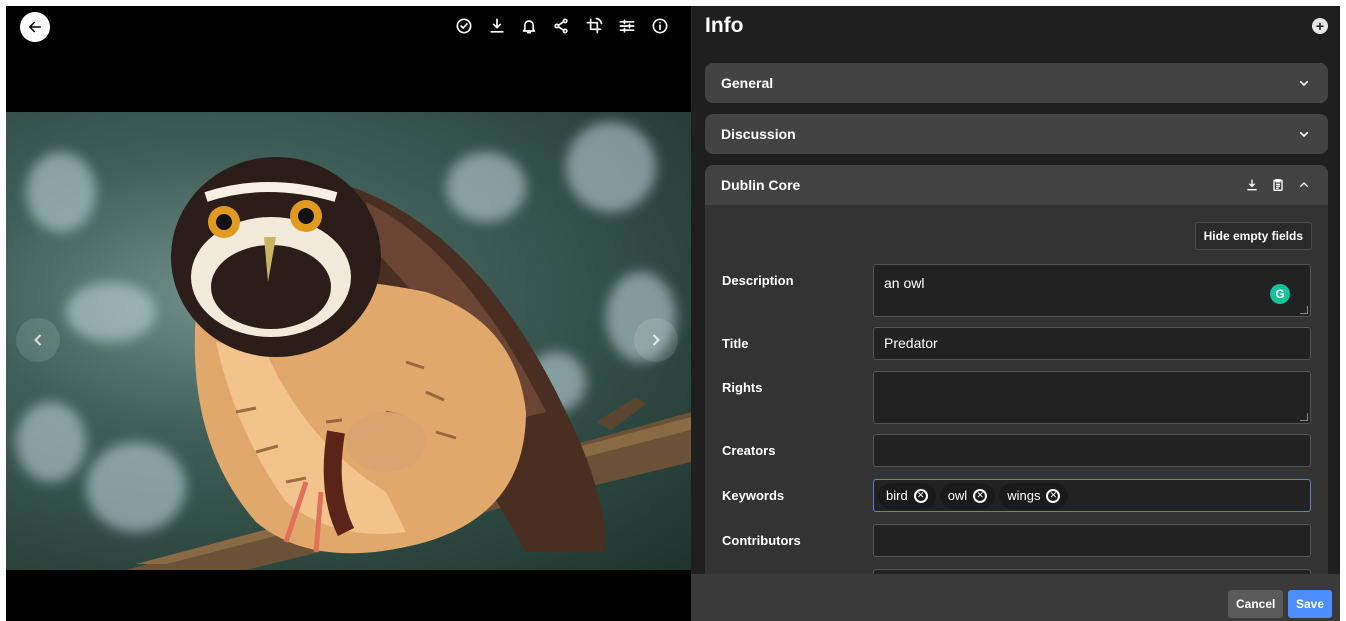 The height and width of the screenshot is (621, 1346). Describe the element at coordinates (1092, 540) in the screenshot. I see `contributors-field` at that location.